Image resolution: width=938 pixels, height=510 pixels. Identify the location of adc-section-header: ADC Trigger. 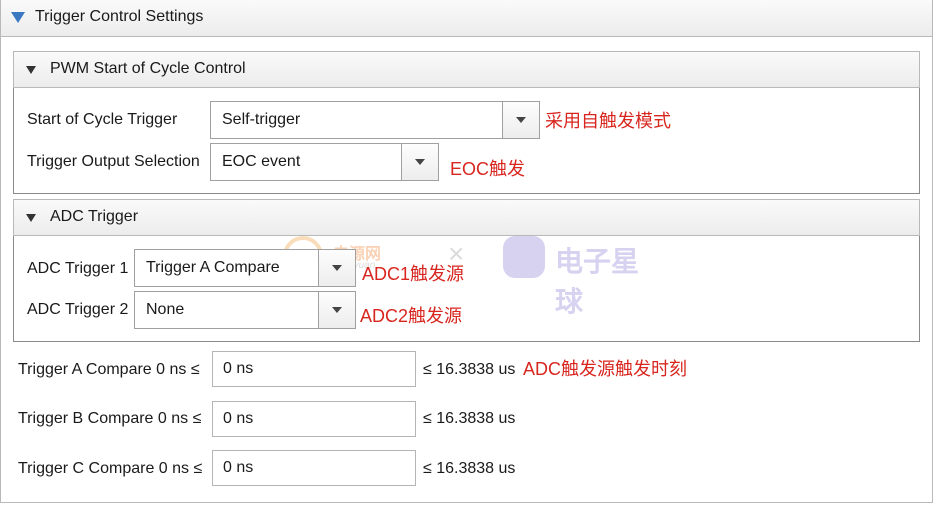
(466, 217).